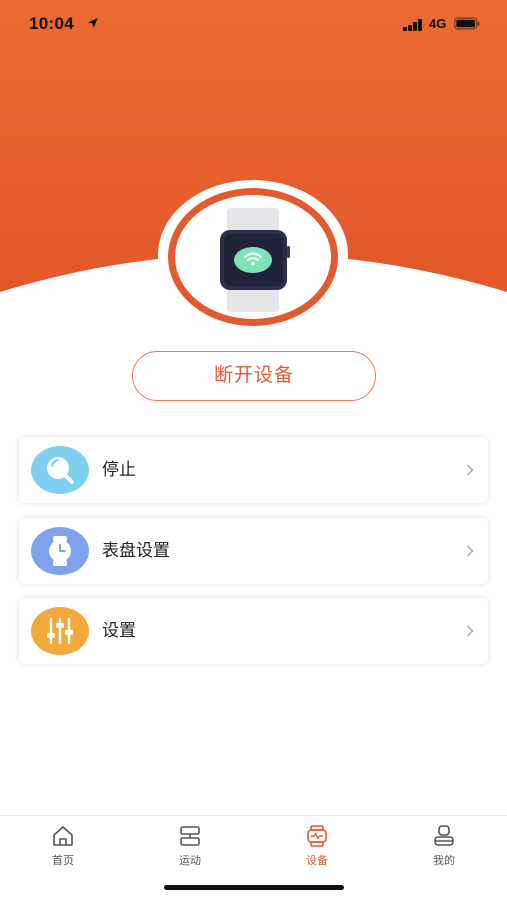 The width and height of the screenshot is (507, 901). I want to click on tab-sport: 运动, so click(190, 846).